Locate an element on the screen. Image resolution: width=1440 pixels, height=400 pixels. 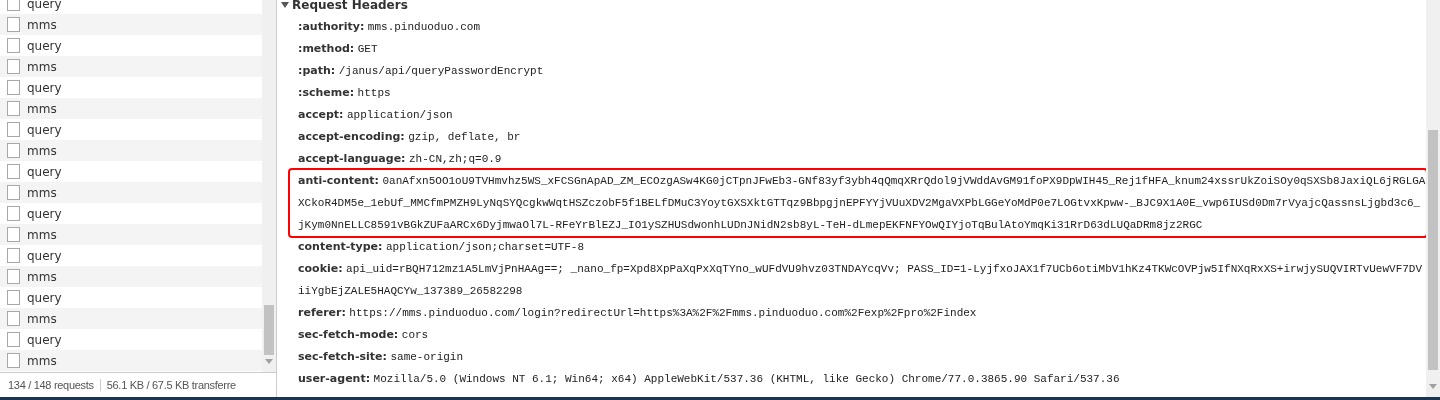
header-line: :method: GET is located at coordinates (338, 49).